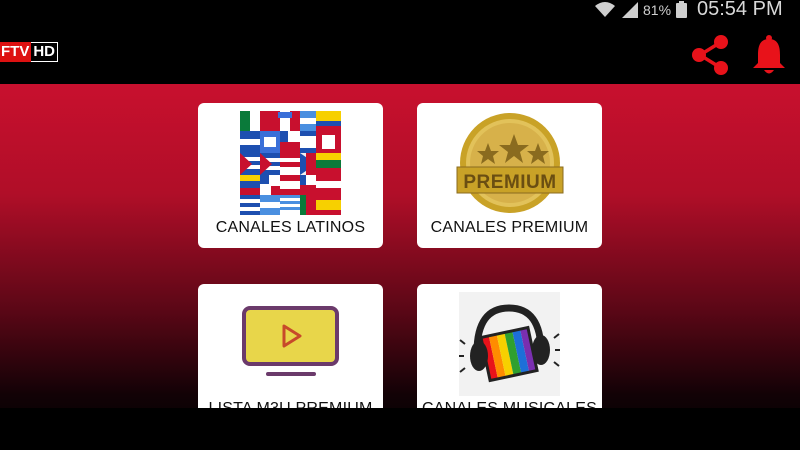 The height and width of the screenshot is (450, 800). Describe the element at coordinates (16, 52) in the screenshot. I see `logo-ftv-text: FTV` at that location.